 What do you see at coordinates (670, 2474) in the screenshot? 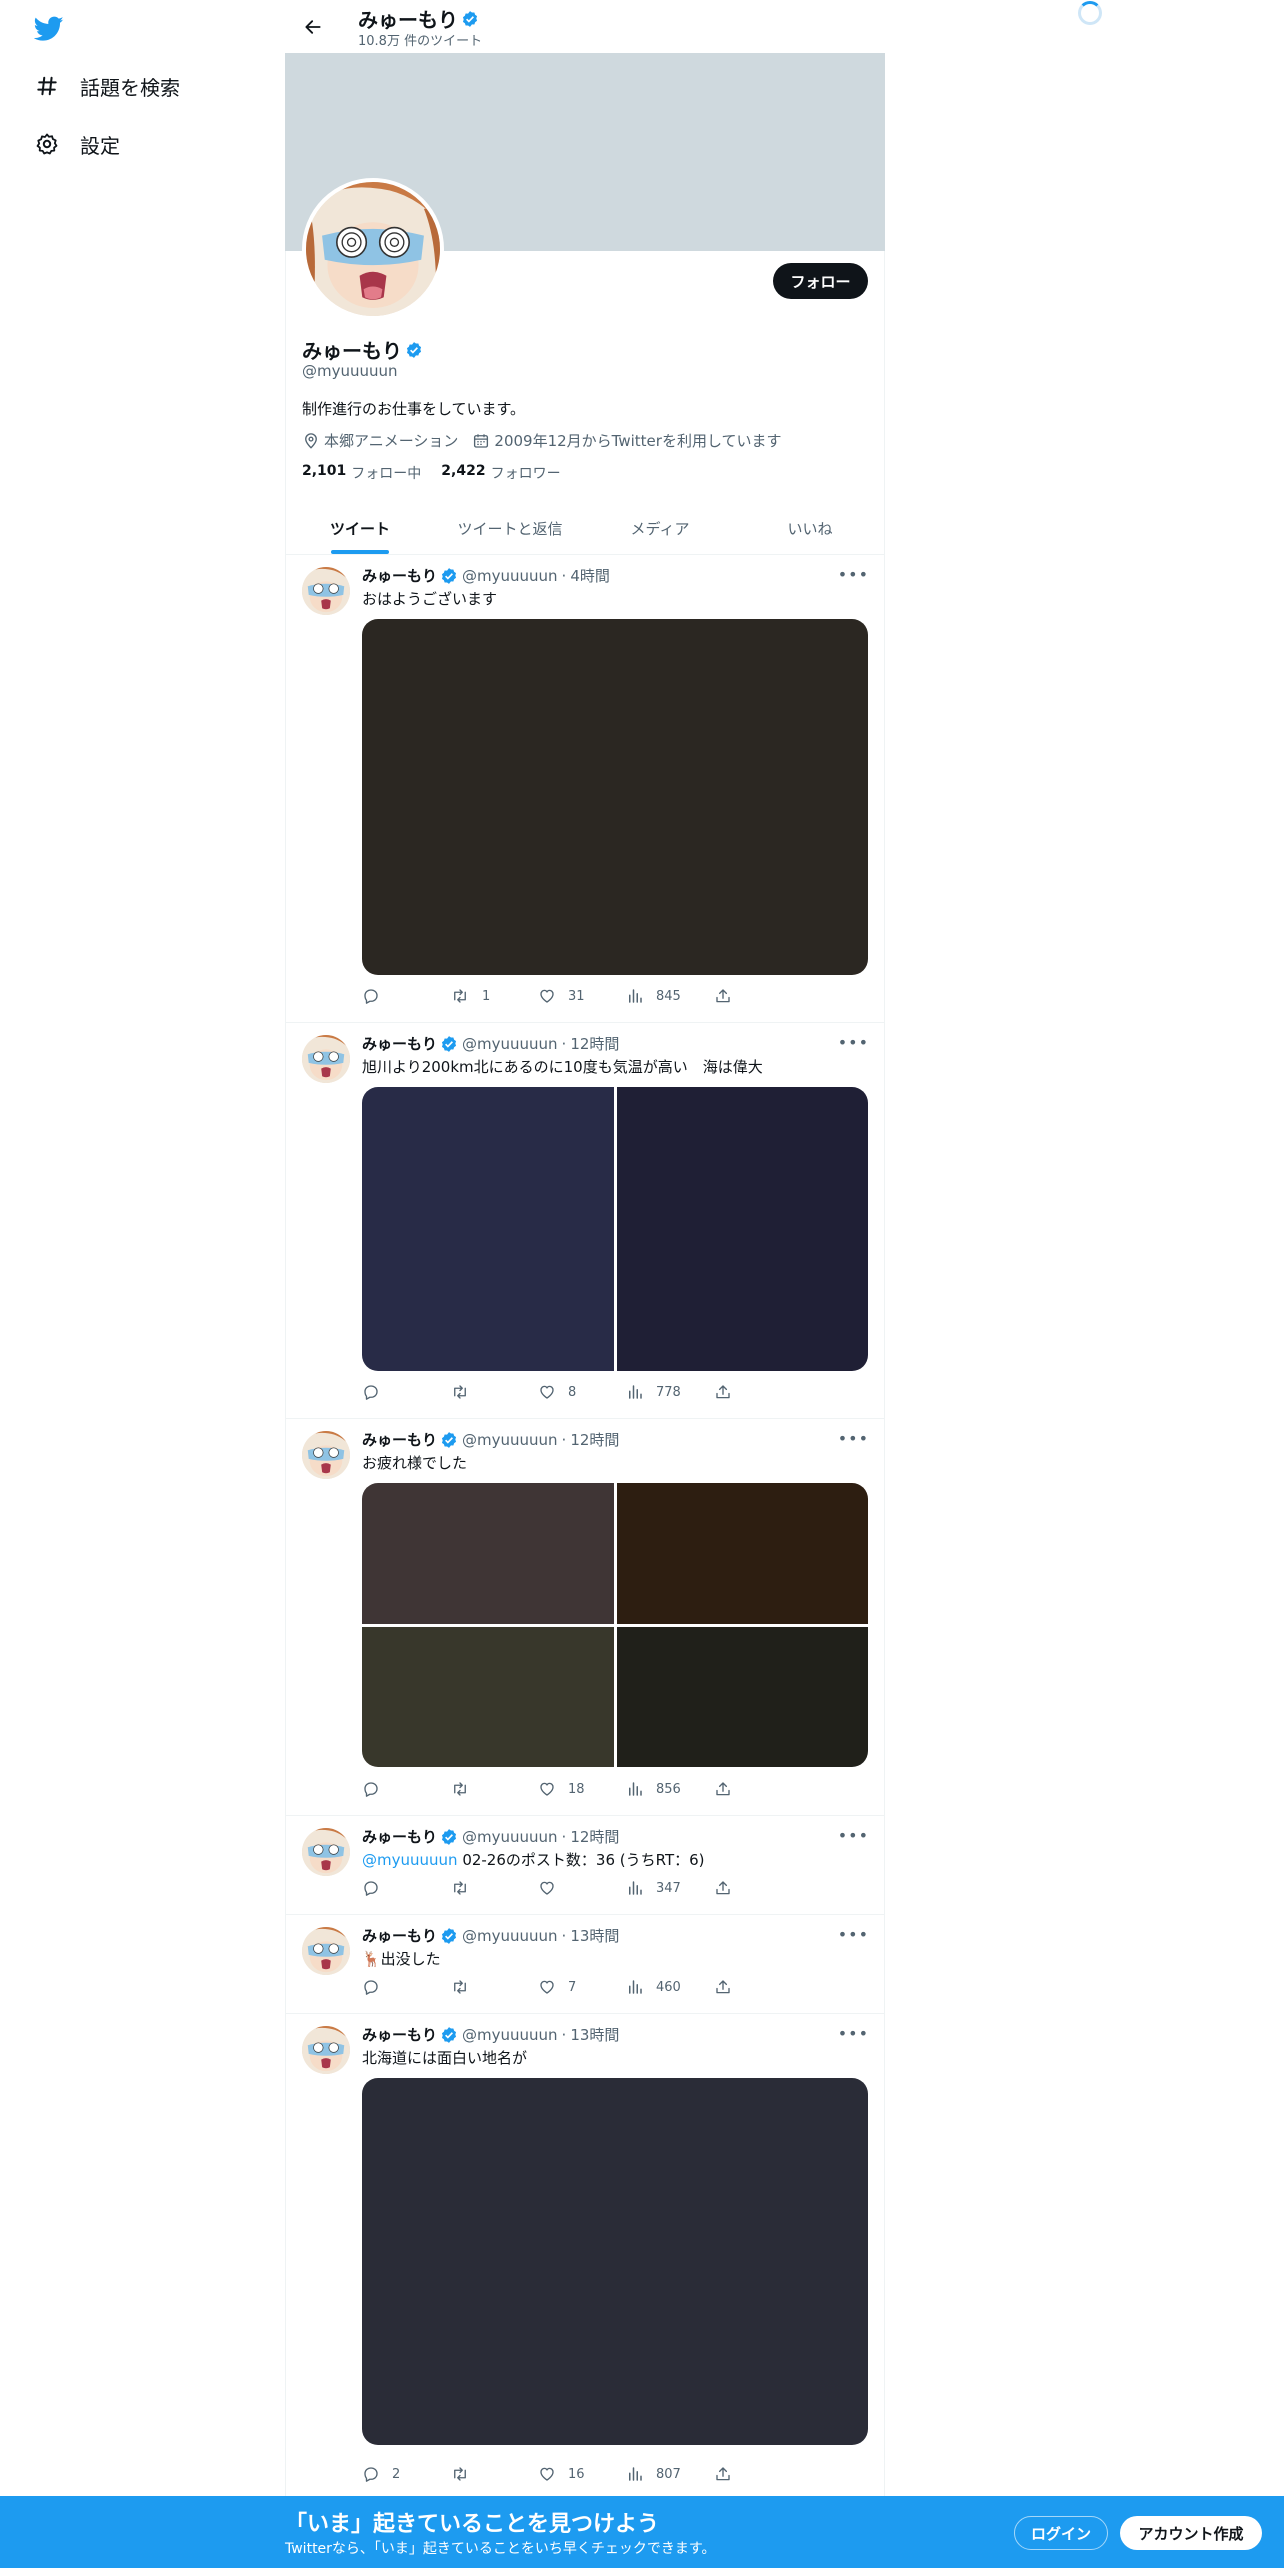
I see `views-button: 807` at bounding box center [670, 2474].